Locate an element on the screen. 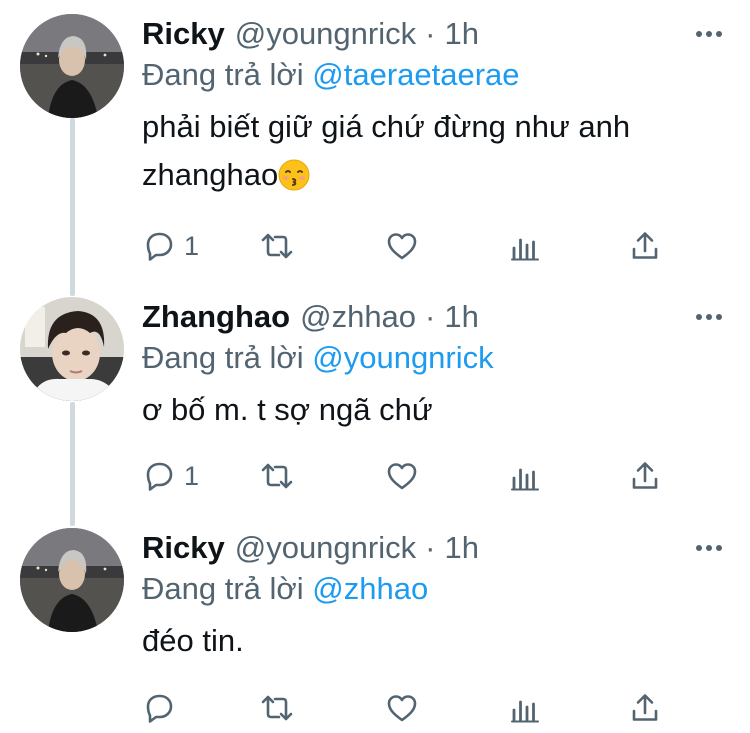 The height and width of the screenshot is (733, 750). tweet-text: ơ bố m. t sợ ngã chứ is located at coordinates (436, 410).